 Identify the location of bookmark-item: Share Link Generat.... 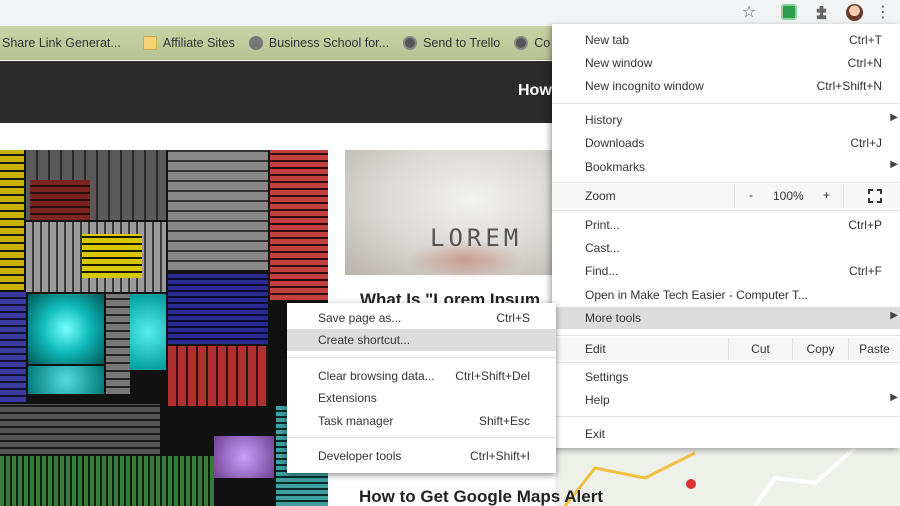
(61, 43).